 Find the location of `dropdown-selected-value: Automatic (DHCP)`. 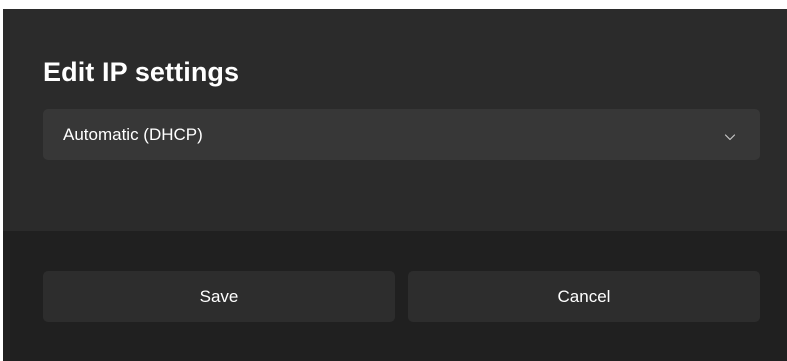

dropdown-selected-value: Automatic (DHCP) is located at coordinates (133, 134).